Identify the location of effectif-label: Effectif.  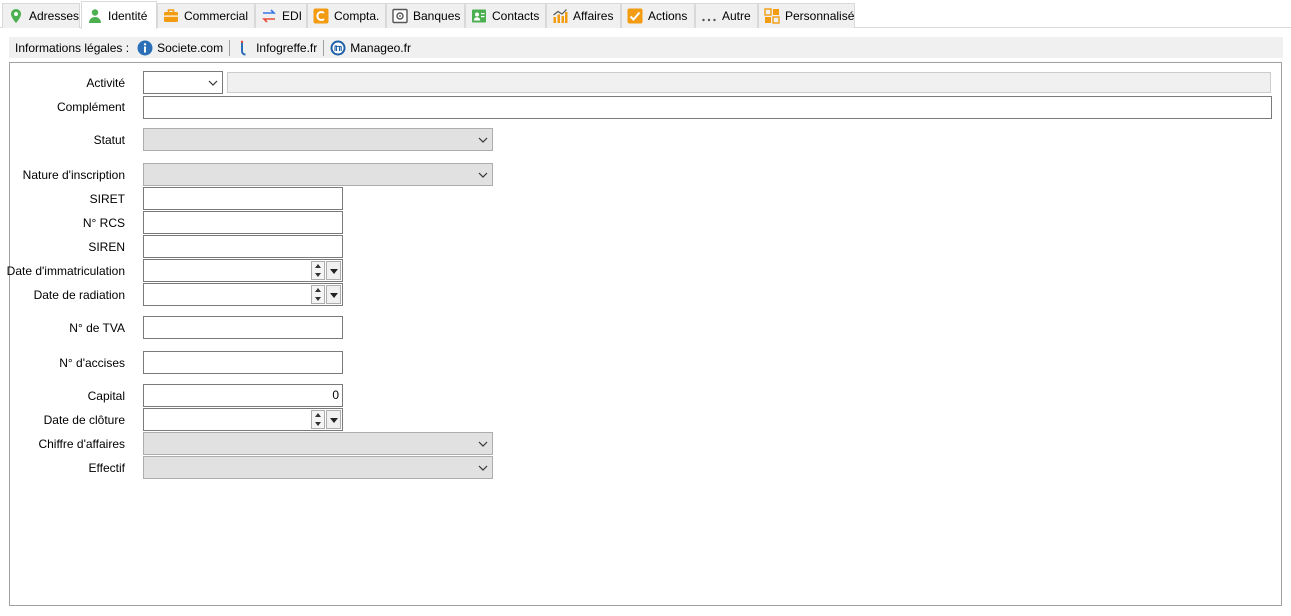
(106, 468).